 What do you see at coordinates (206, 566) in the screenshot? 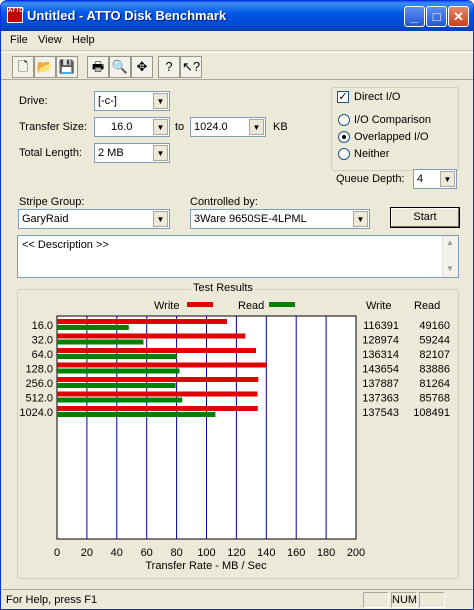
I see `x-axis-label: Transfer Rate - MB / Sec` at bounding box center [206, 566].